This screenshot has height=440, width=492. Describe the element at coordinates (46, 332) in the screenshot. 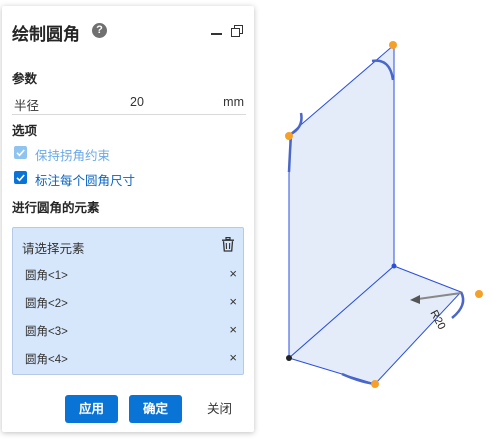

I see `list-item-label: 圆角<3>` at that location.